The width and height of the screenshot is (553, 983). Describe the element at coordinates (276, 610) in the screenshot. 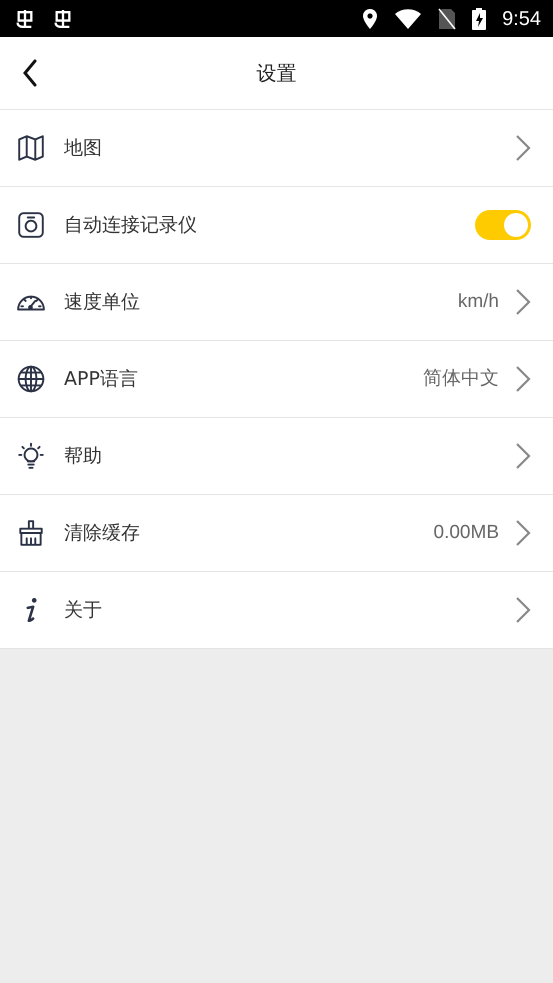

I see `settings-row: 关于` at that location.